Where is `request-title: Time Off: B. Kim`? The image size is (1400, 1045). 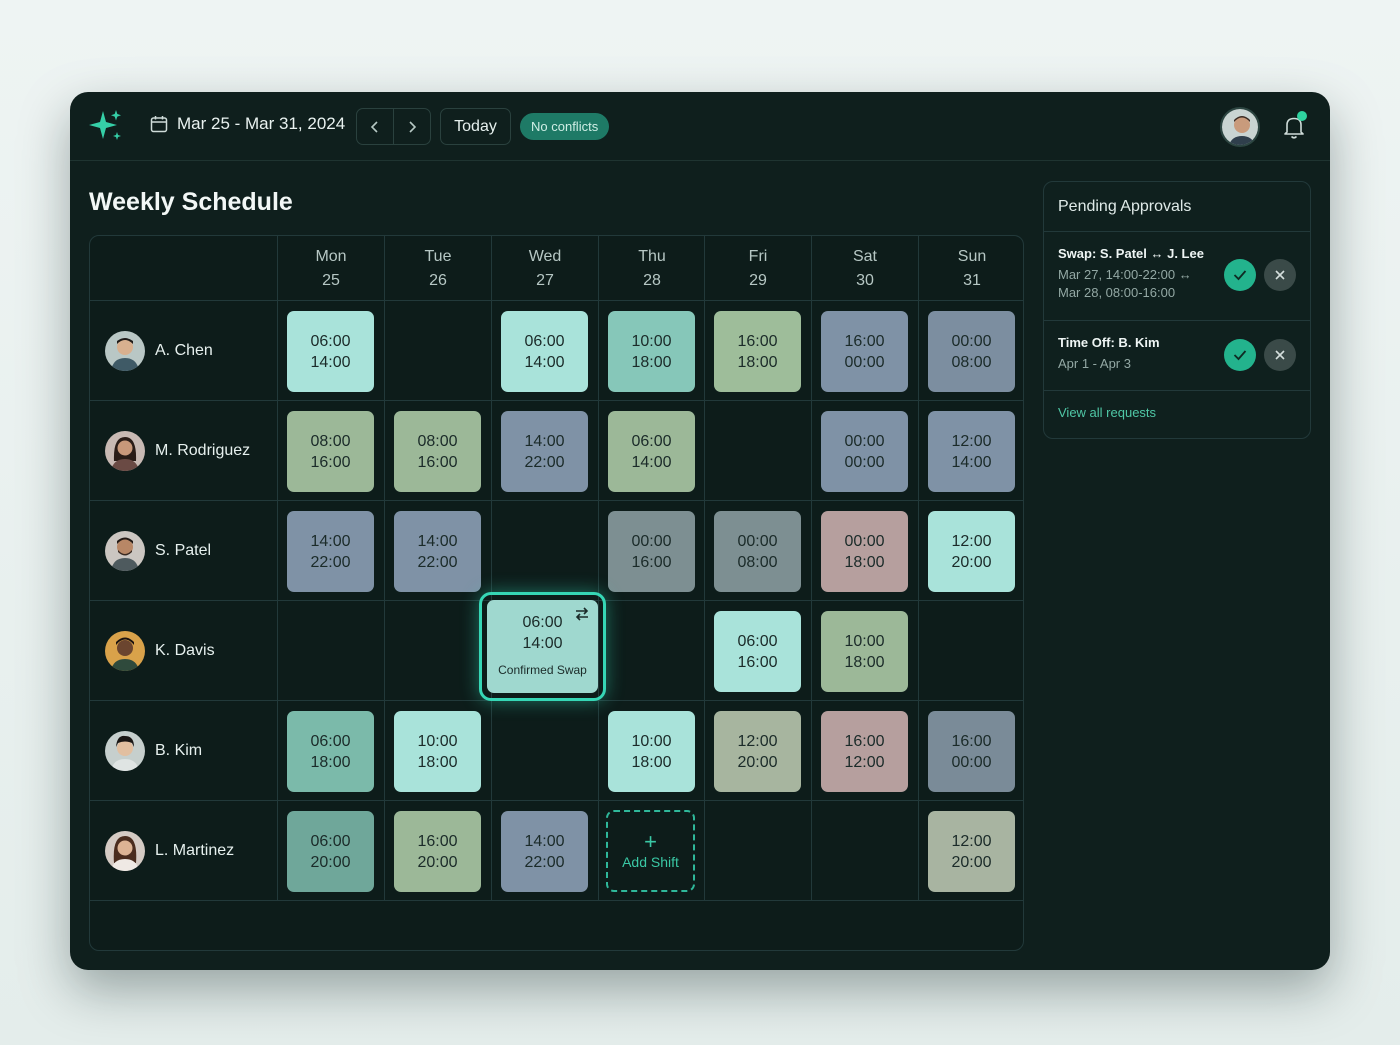
request-title: Time Off: B. Kim is located at coordinates (1109, 342).